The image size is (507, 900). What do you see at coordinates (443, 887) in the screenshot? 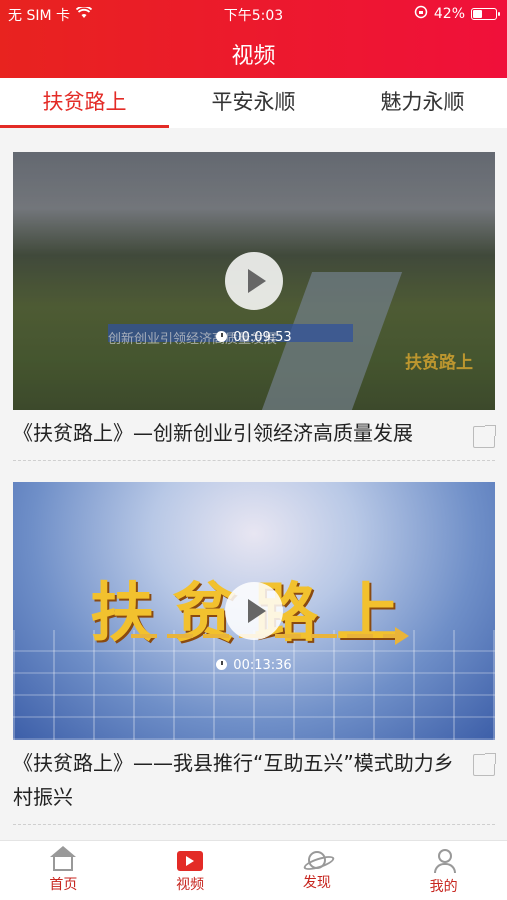
I see `nav-me-label: 我的` at bounding box center [443, 887].